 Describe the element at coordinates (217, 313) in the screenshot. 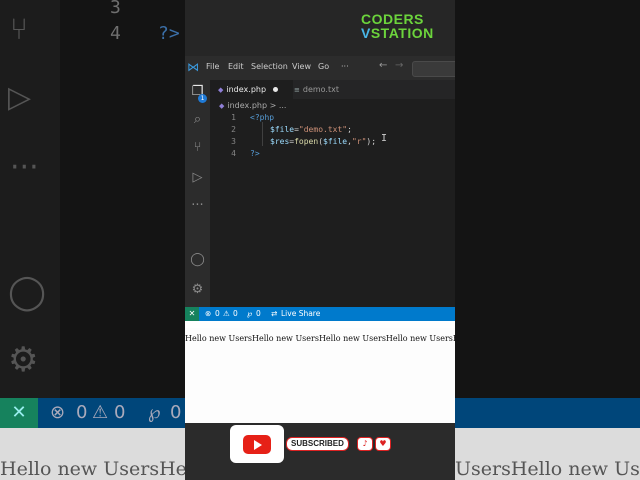

I see `error-count: 0` at that location.